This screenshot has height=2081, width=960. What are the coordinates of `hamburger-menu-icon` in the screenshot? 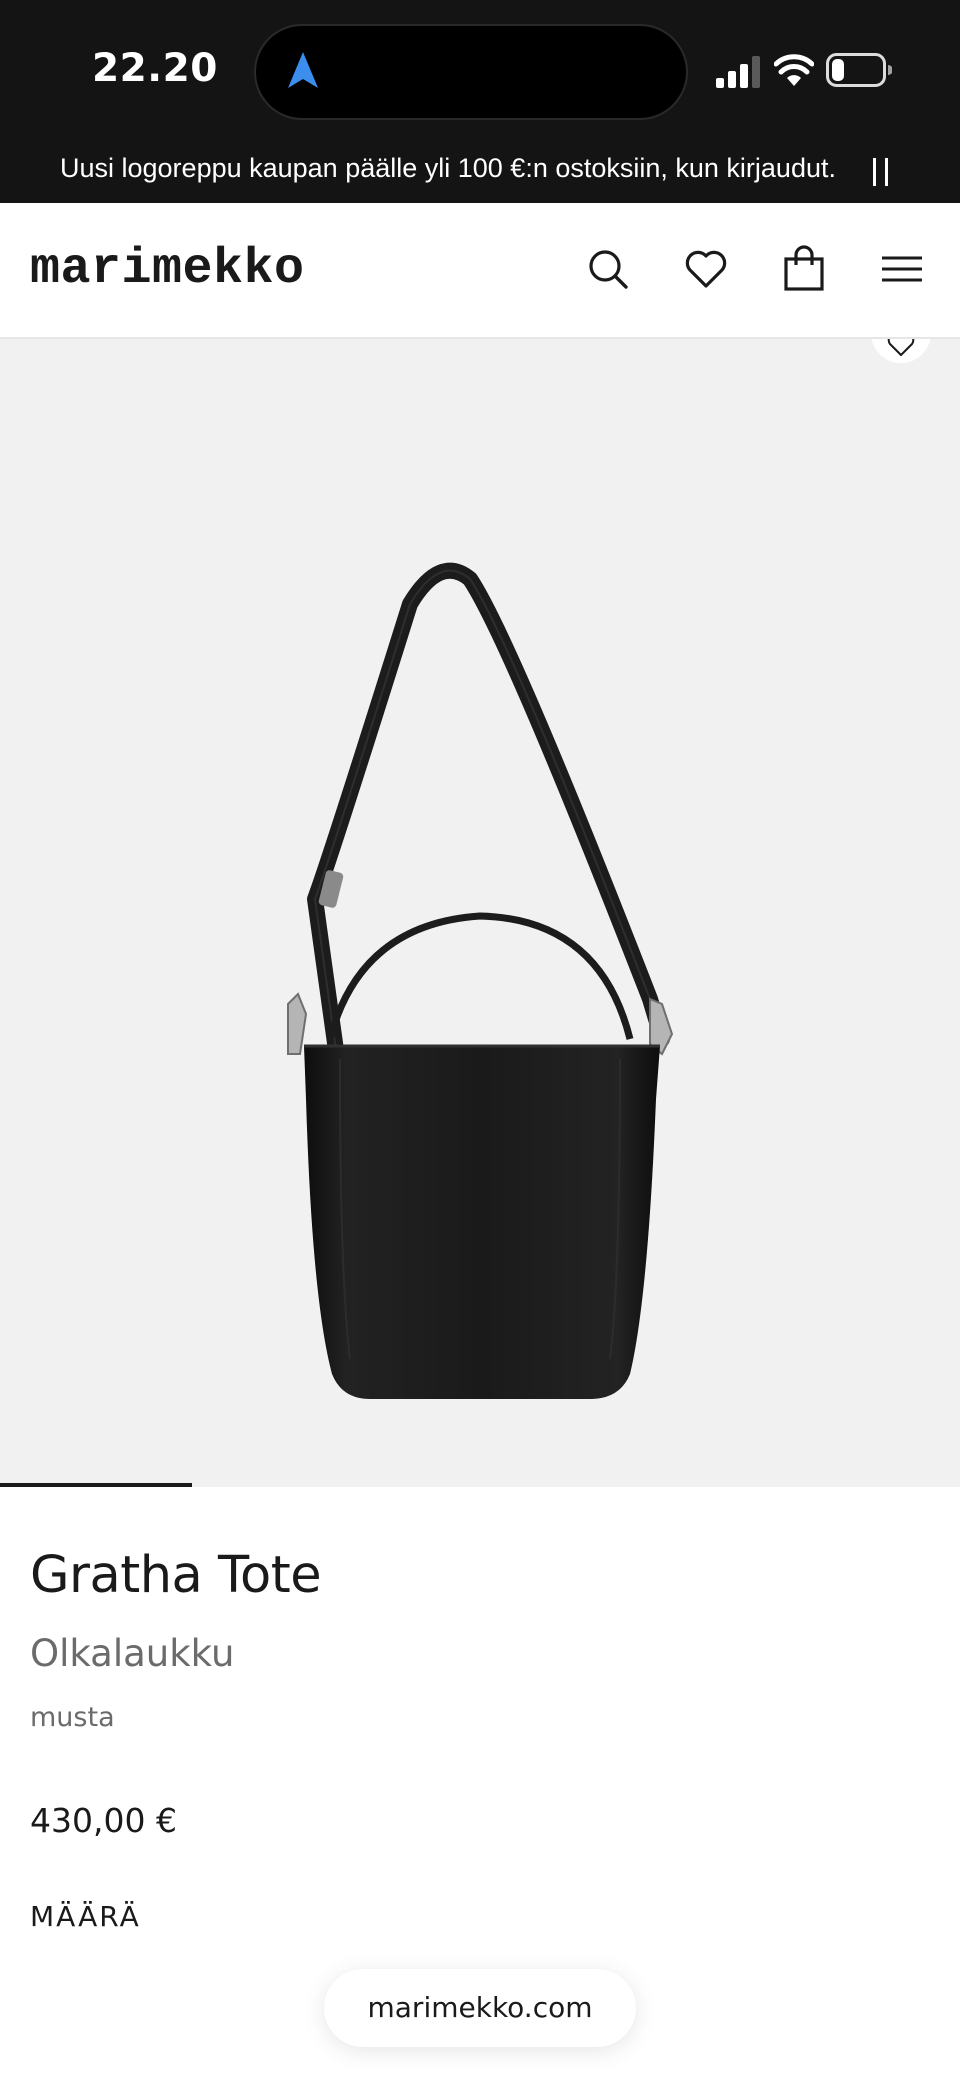 It's located at (902, 269).